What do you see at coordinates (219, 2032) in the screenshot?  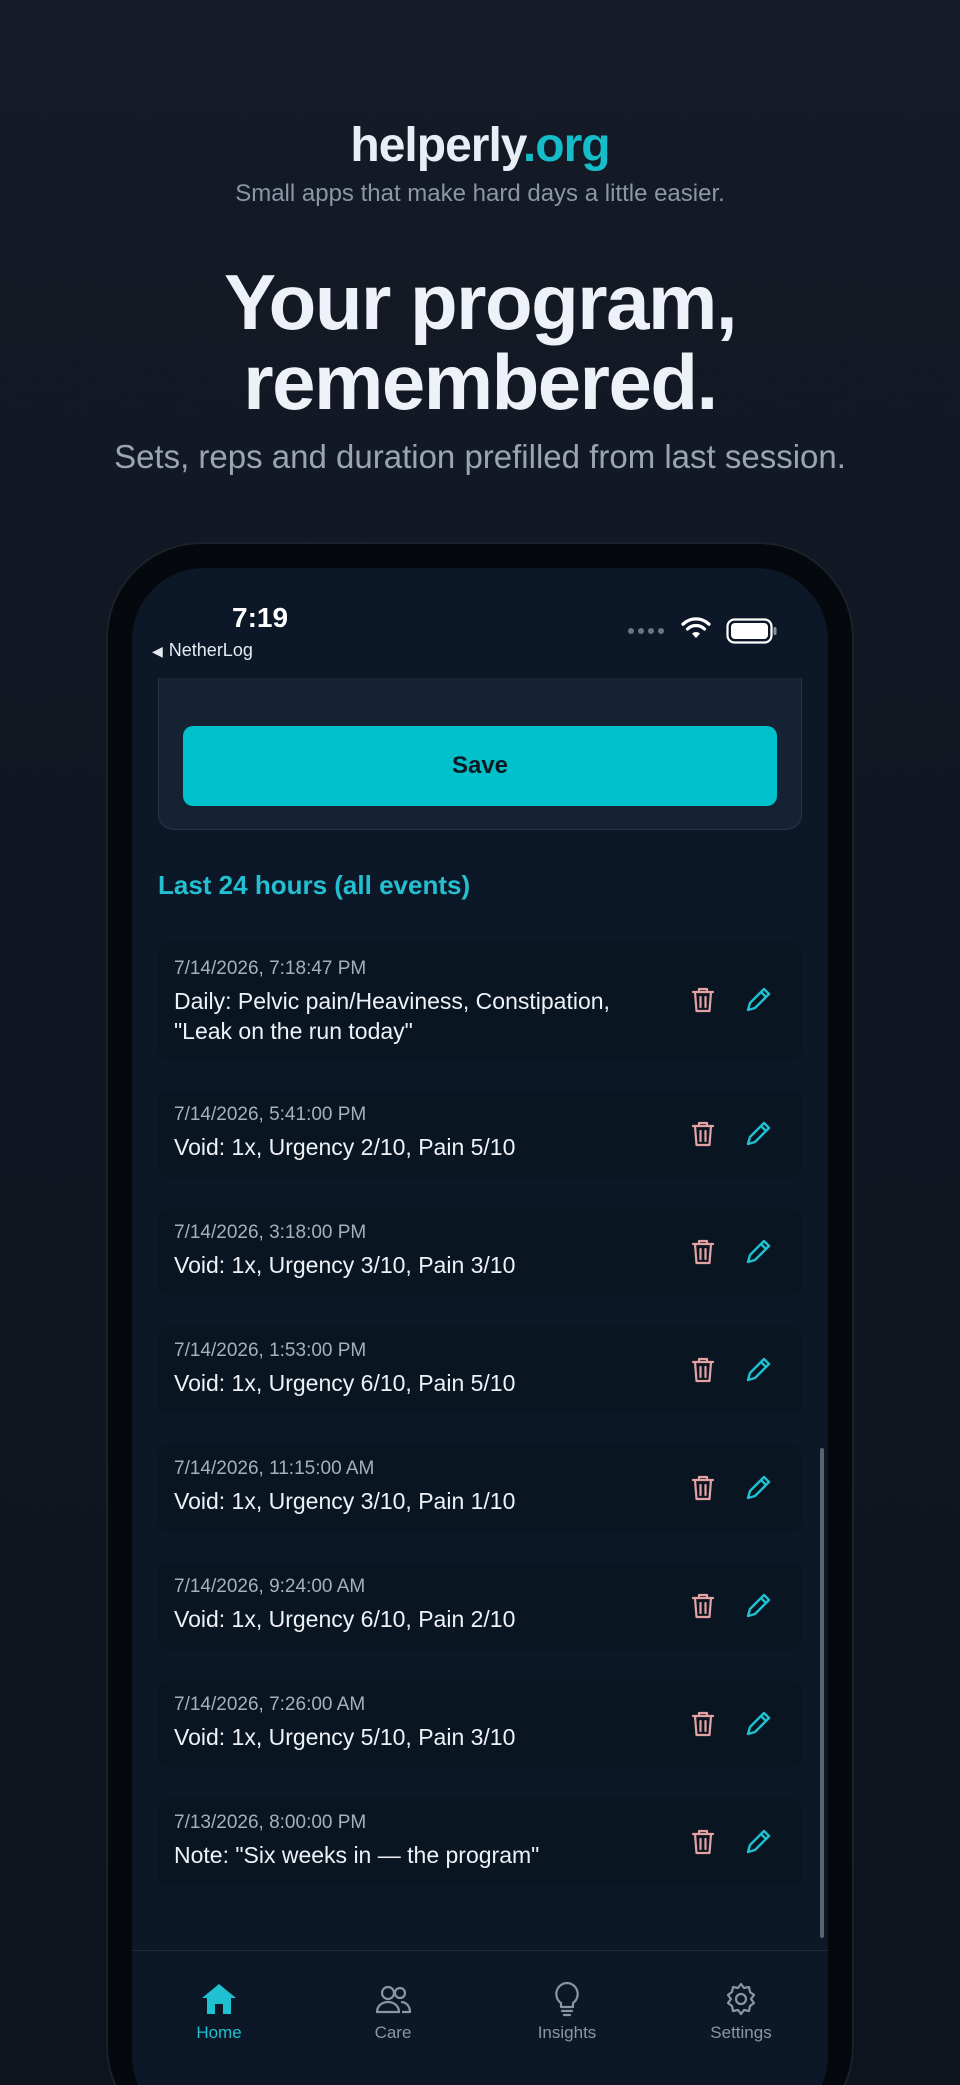 I see `tab-home-label: Home` at bounding box center [219, 2032].